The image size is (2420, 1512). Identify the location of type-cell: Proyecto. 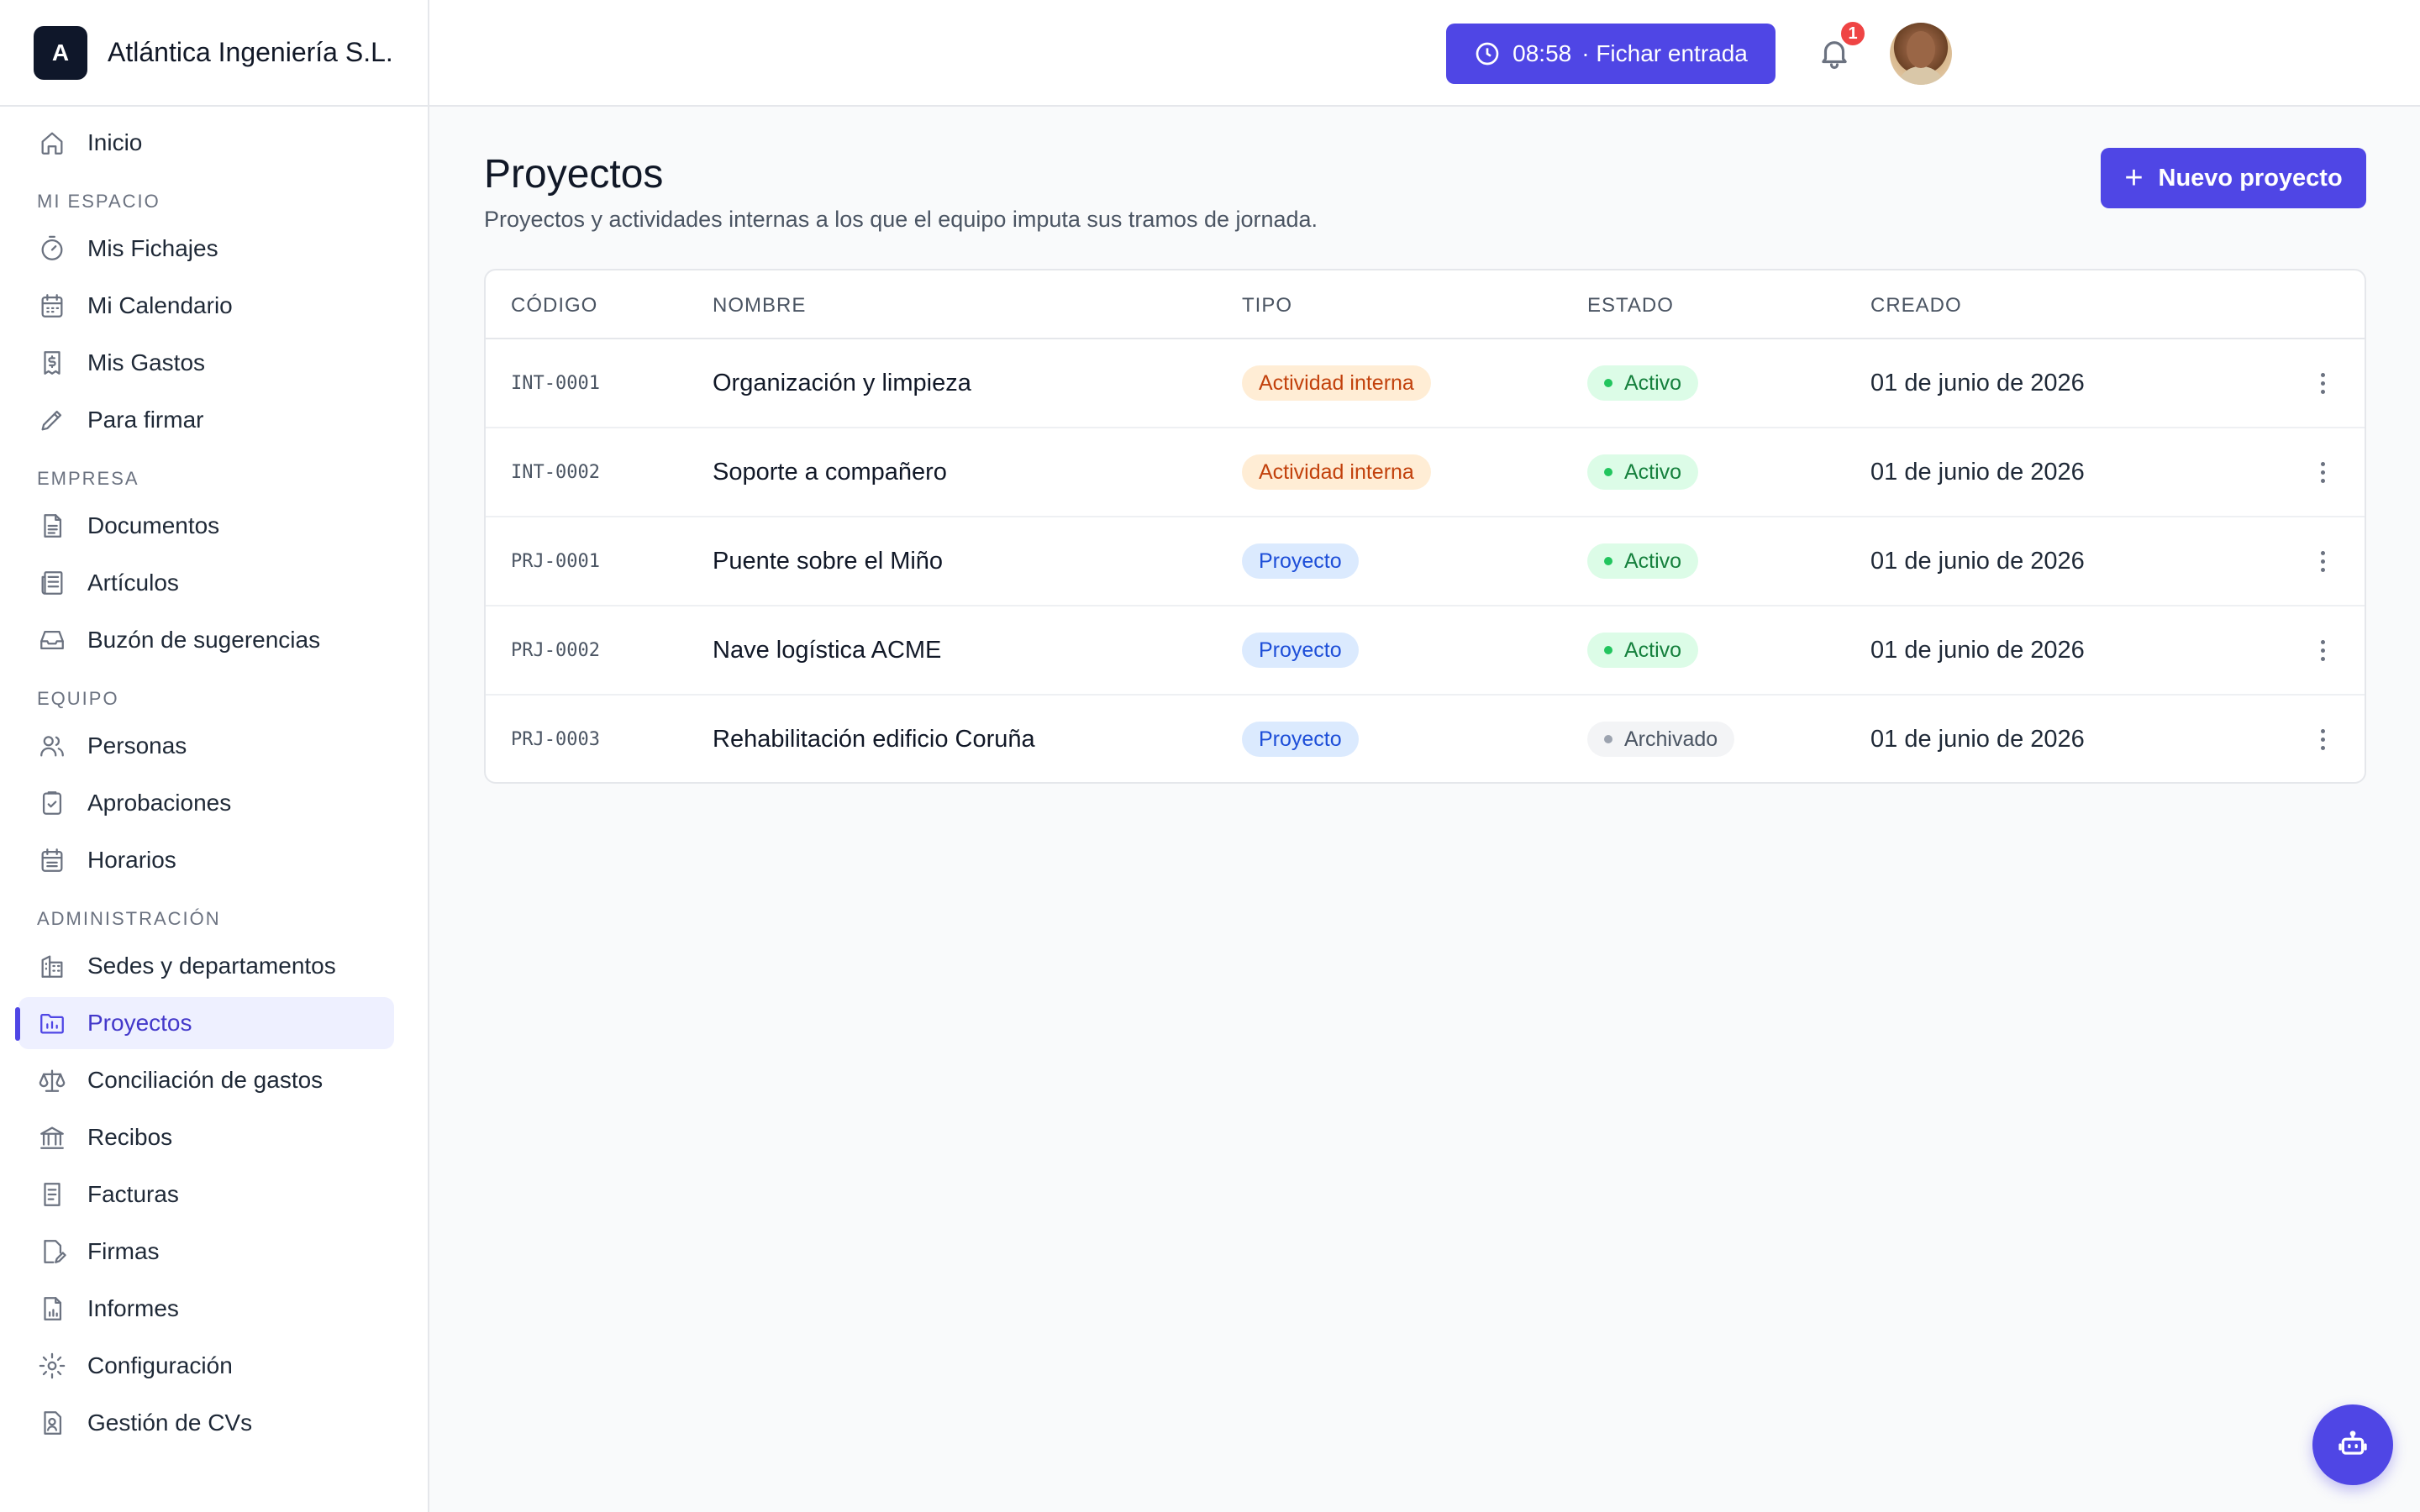
(1300, 650).